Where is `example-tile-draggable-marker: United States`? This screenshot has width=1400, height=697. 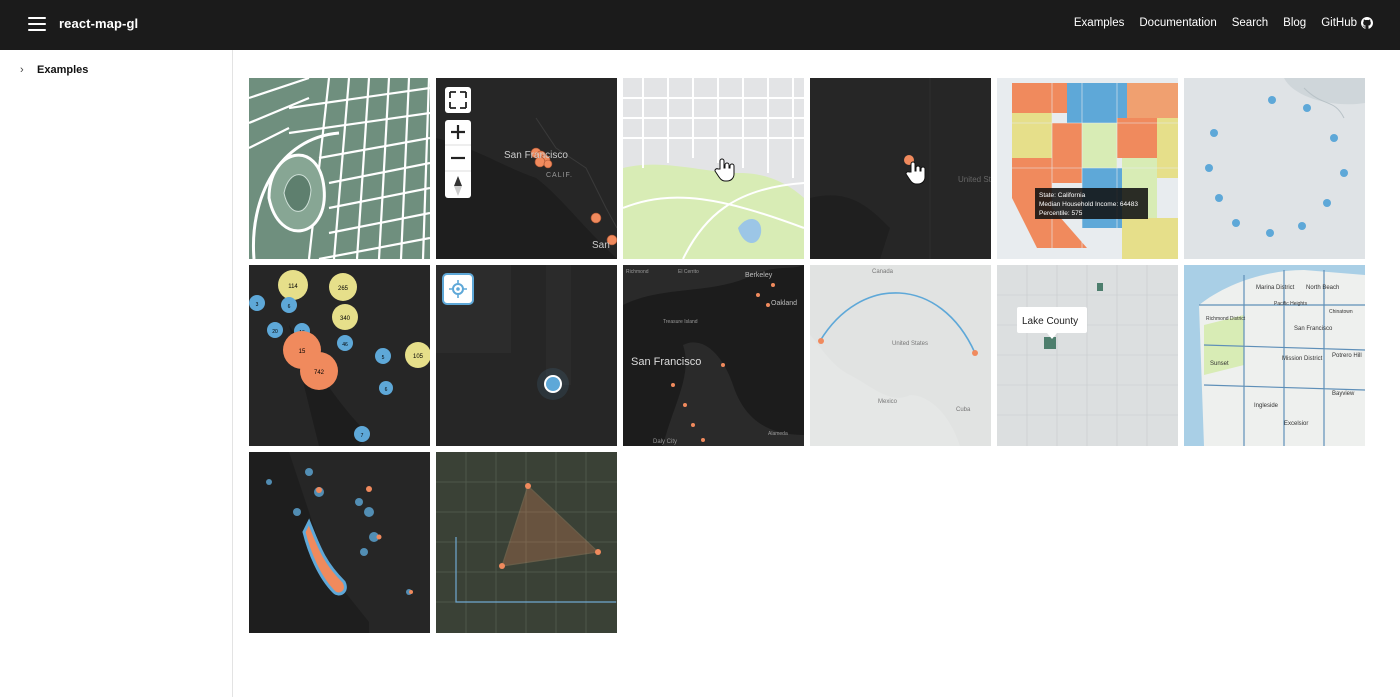
example-tile-draggable-marker: United States is located at coordinates (900, 168).